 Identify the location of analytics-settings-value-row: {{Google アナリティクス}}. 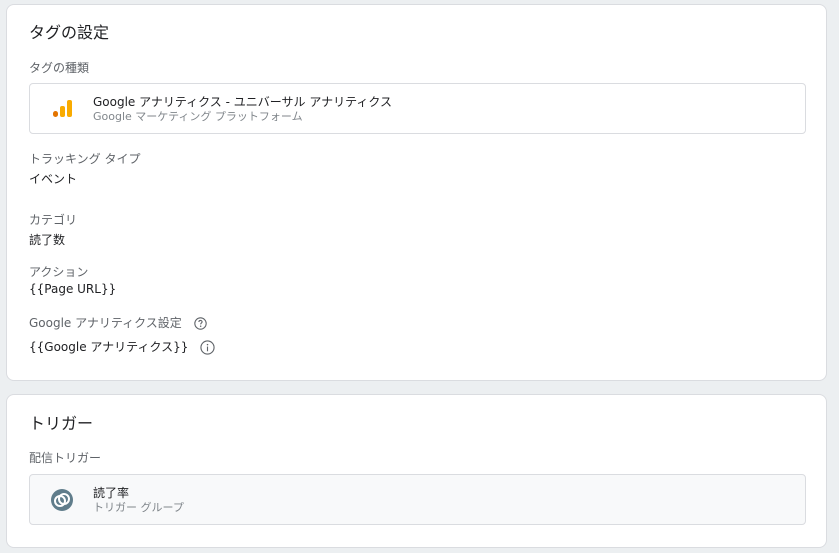
(122, 346).